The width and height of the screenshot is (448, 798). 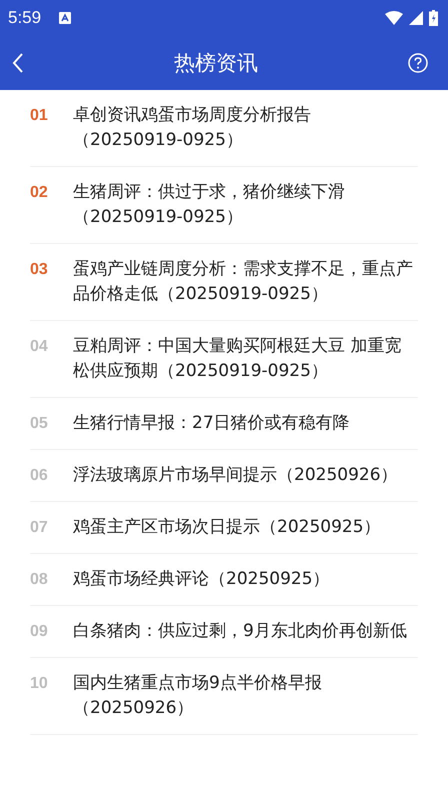 I want to click on news-title: 蛋鸡产业链周度分析：需求支撑不足，重点产品价格走低（20250919-0925）, so click(x=243, y=282).